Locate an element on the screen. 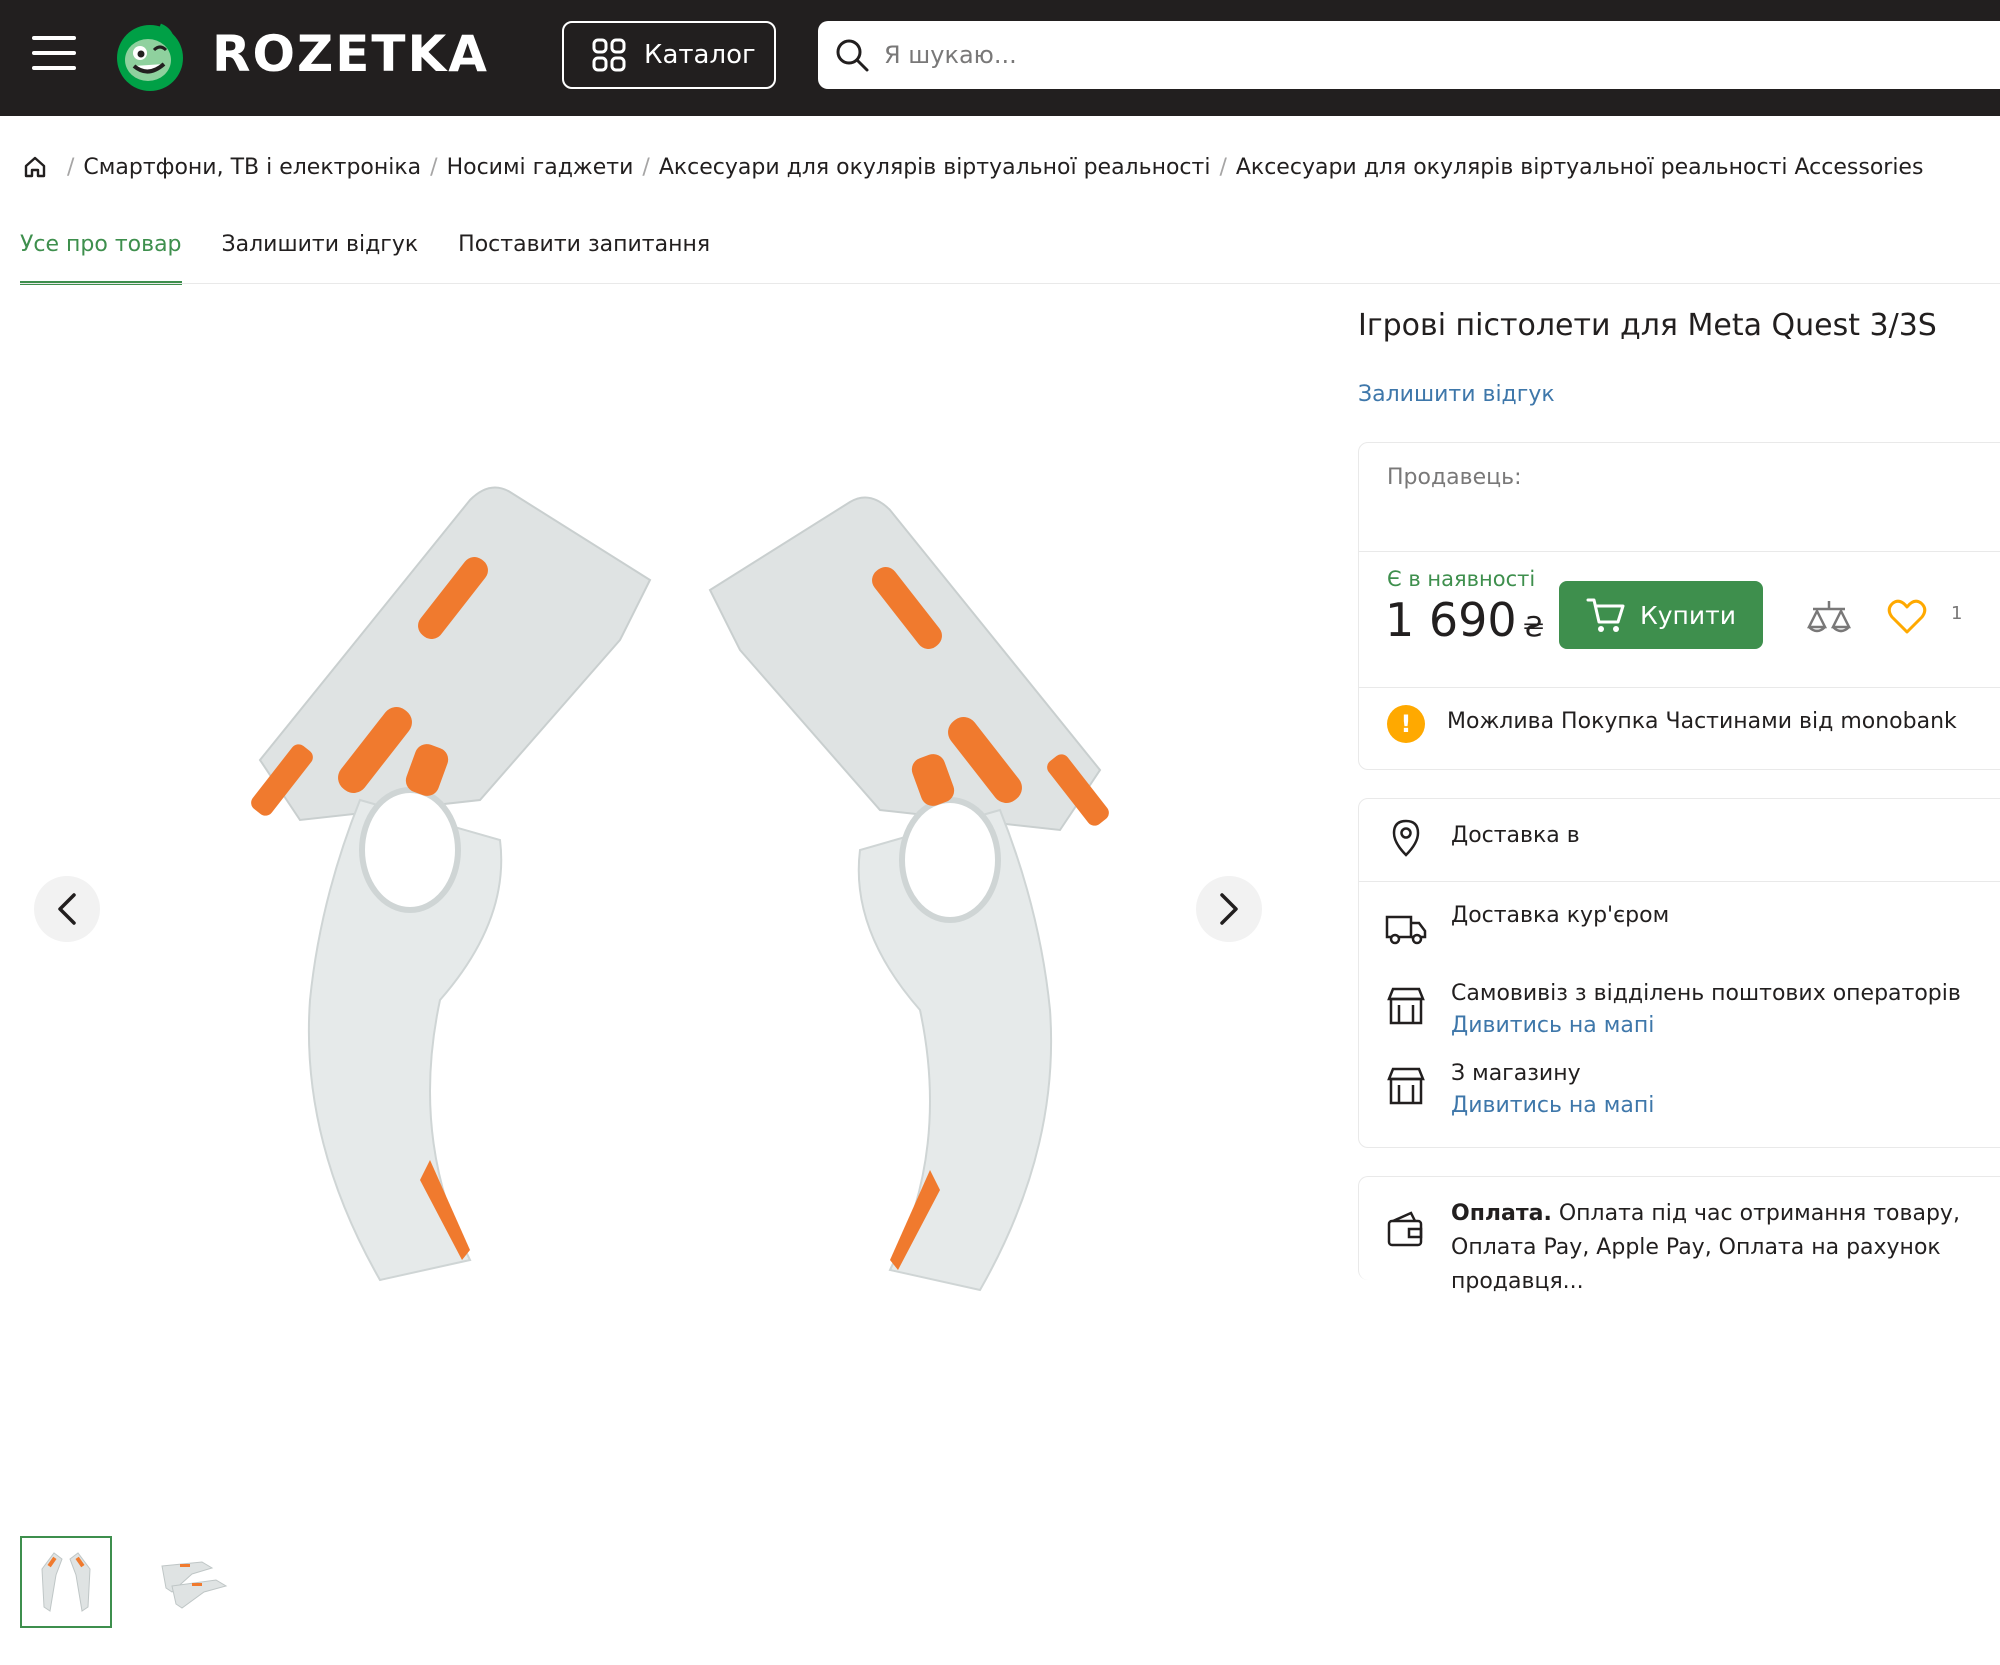 Image resolution: width=2000 pixels, height=1665 pixels. search-bar is located at coordinates (1409, 55).